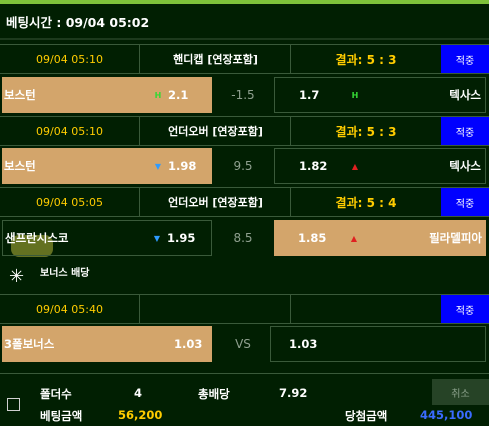  I want to click on bet-info-row: 09/04 05:10 언더오버 [연장포함] 결과: 5 : 3 적중, so click(244, 131).